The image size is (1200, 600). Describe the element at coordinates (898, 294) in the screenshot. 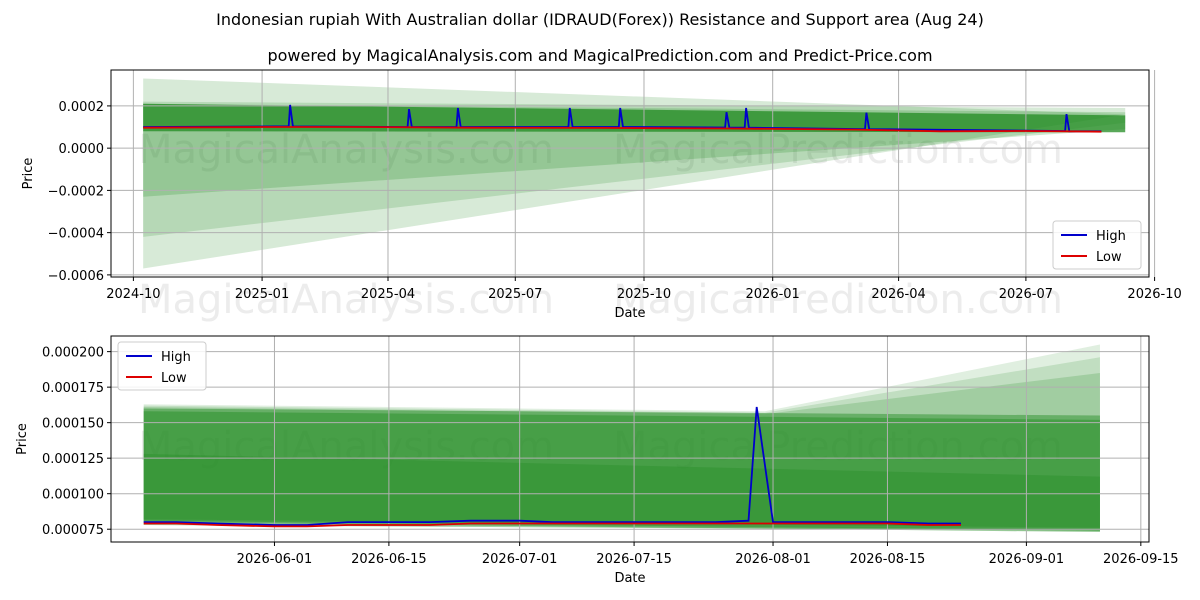

I see `x-tick-label: 2026-04` at that location.